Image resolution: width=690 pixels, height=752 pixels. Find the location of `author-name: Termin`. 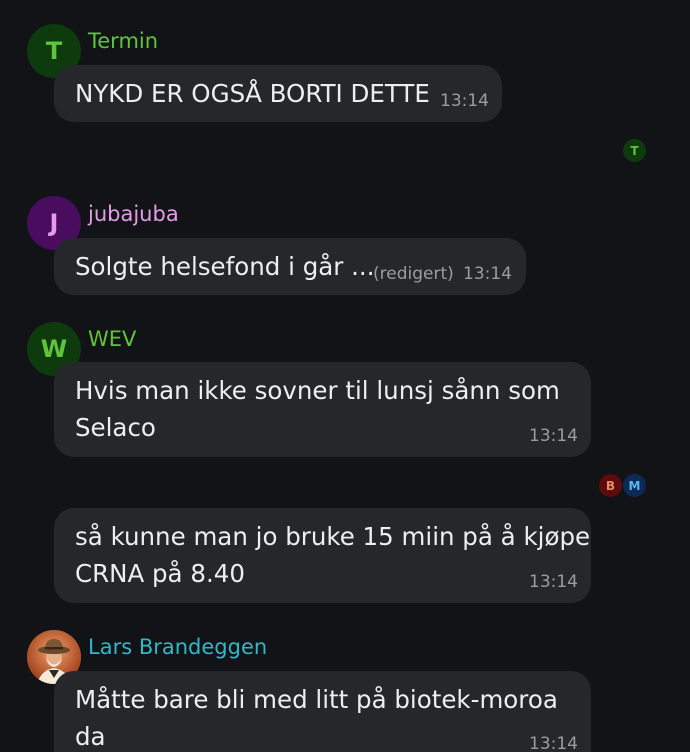

author-name: Termin is located at coordinates (123, 41).